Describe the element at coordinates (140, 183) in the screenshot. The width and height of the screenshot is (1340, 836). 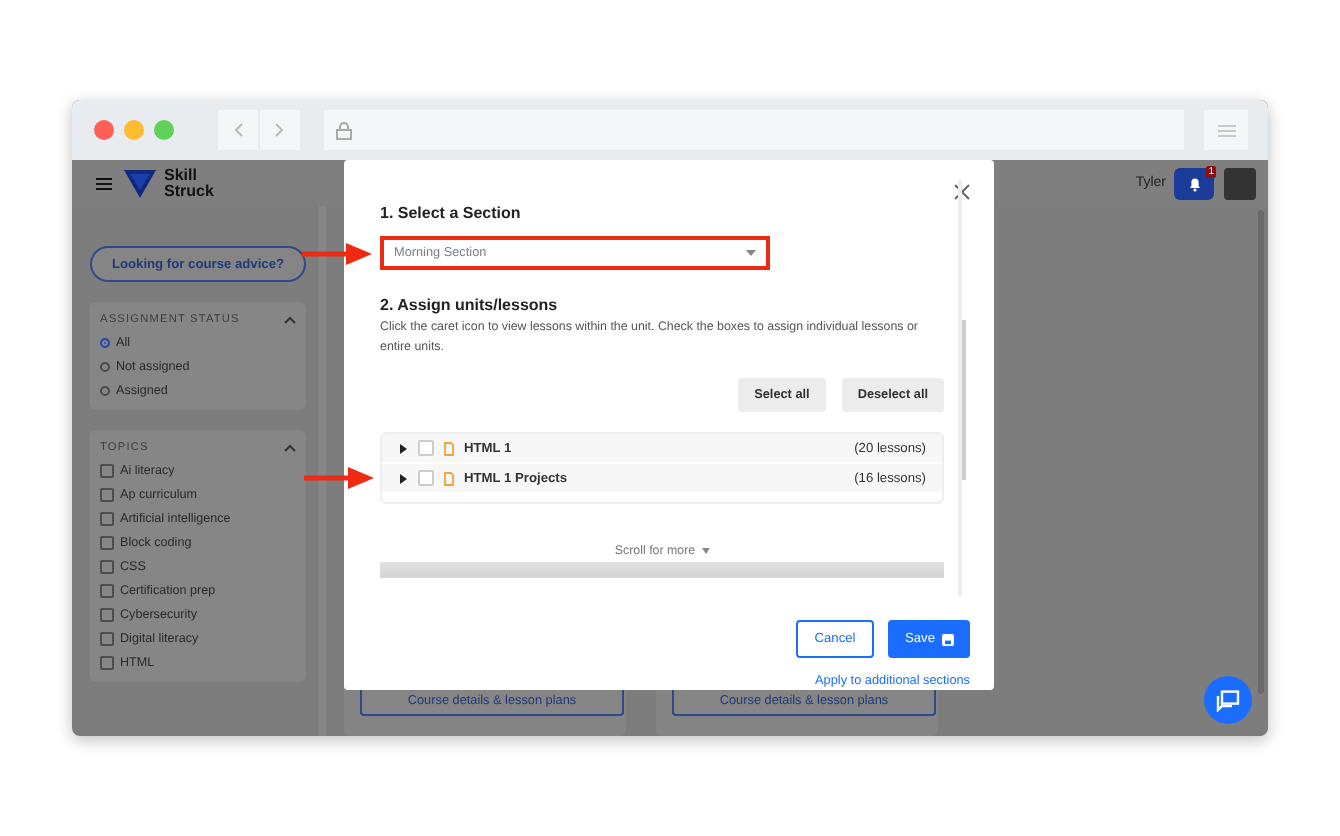
I see `logo-icon` at that location.